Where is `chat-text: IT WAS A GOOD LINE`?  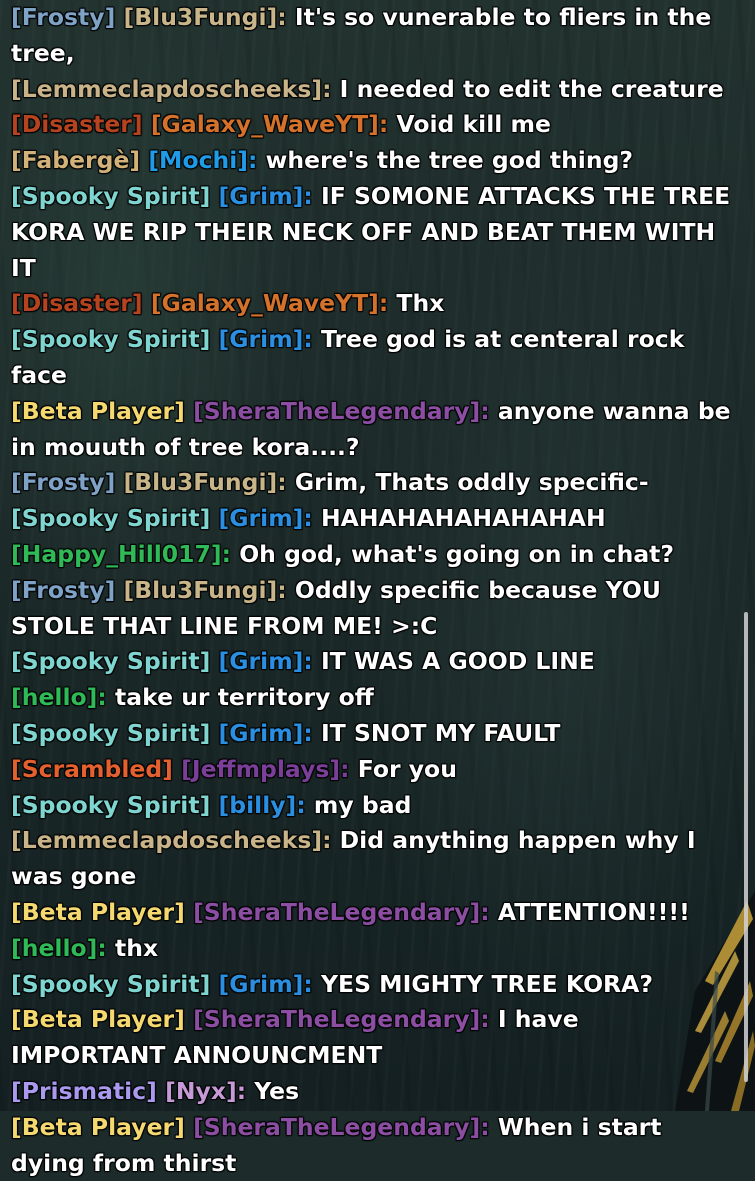 chat-text: IT WAS A GOOD LINE is located at coordinates (453, 661).